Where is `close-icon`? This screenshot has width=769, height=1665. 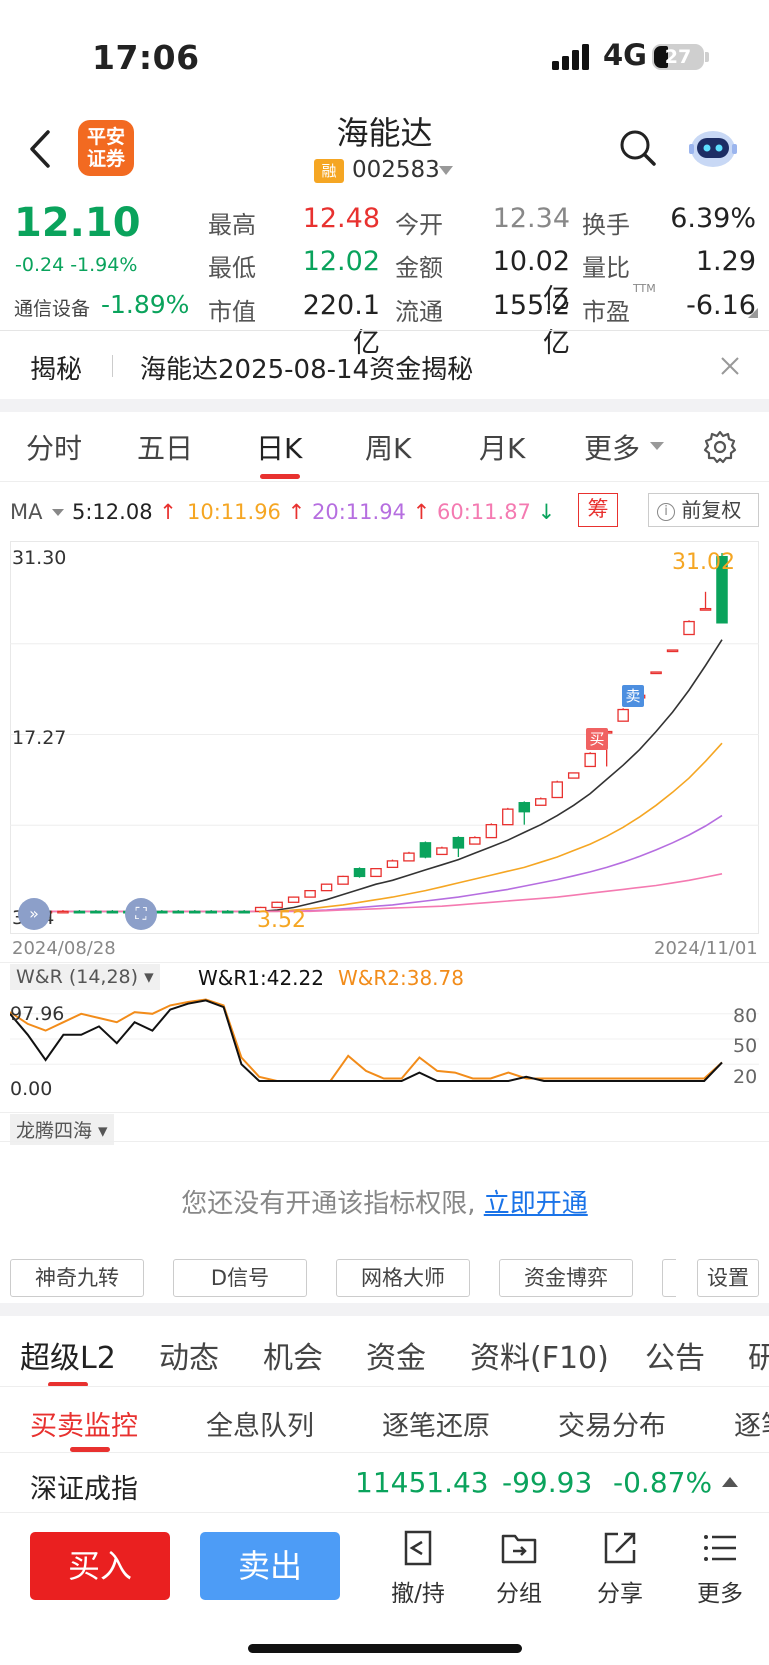 close-icon is located at coordinates (730, 366).